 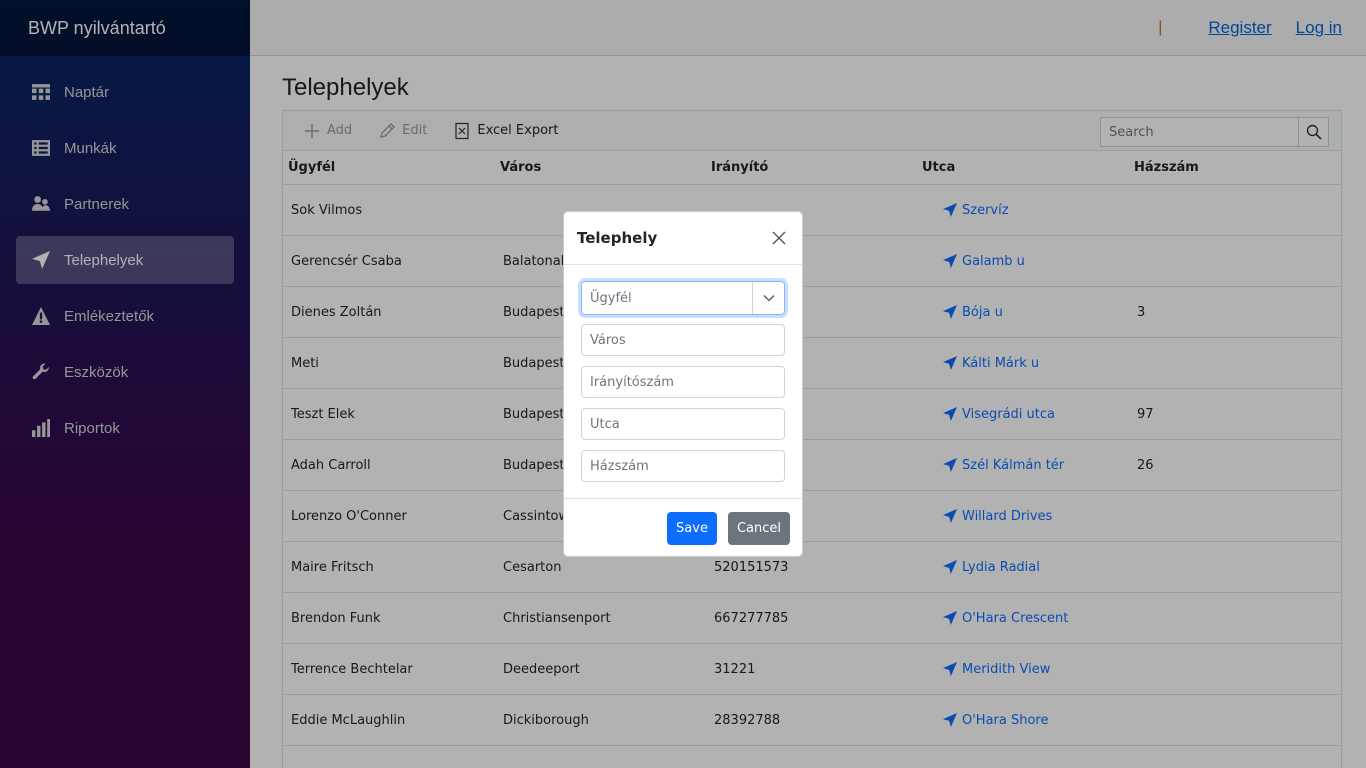 I want to click on close-icon, so click(x=779, y=238).